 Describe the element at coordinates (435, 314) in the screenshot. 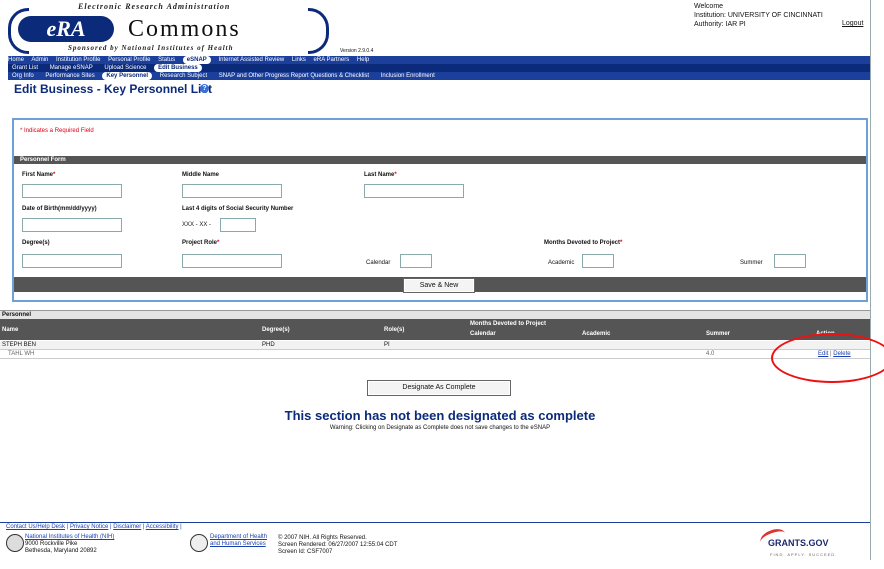

I see `personnel-header-bar: Personnel` at that location.